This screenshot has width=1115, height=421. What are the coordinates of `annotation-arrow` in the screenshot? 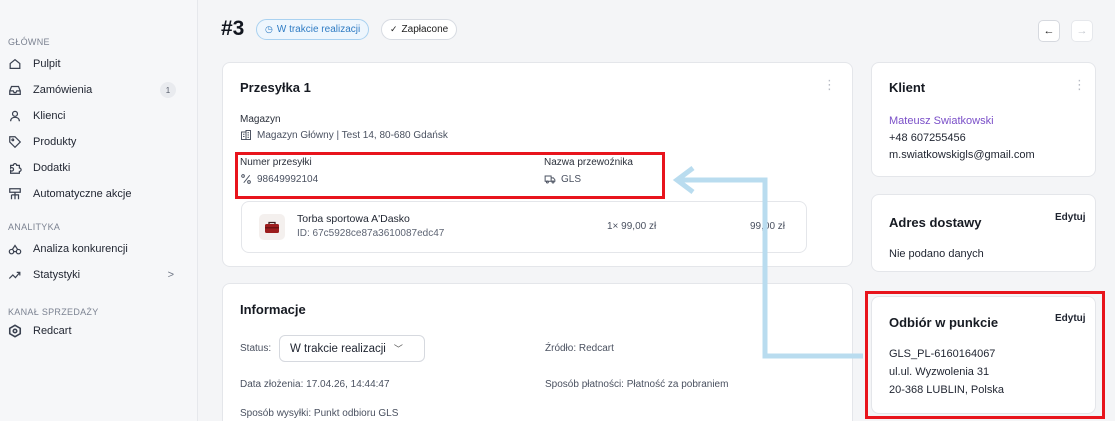 It's located at (767, 262).